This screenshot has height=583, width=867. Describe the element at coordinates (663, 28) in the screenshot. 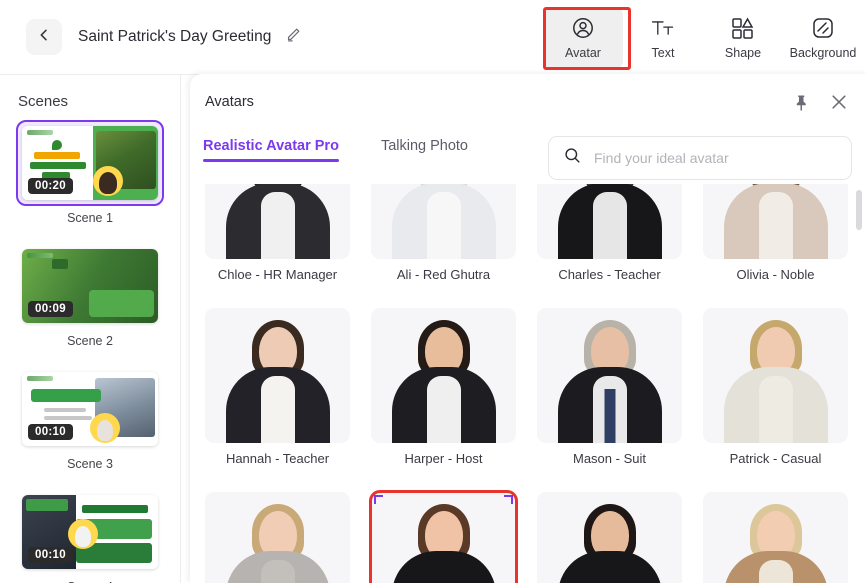

I see `text-tt-icon` at that location.